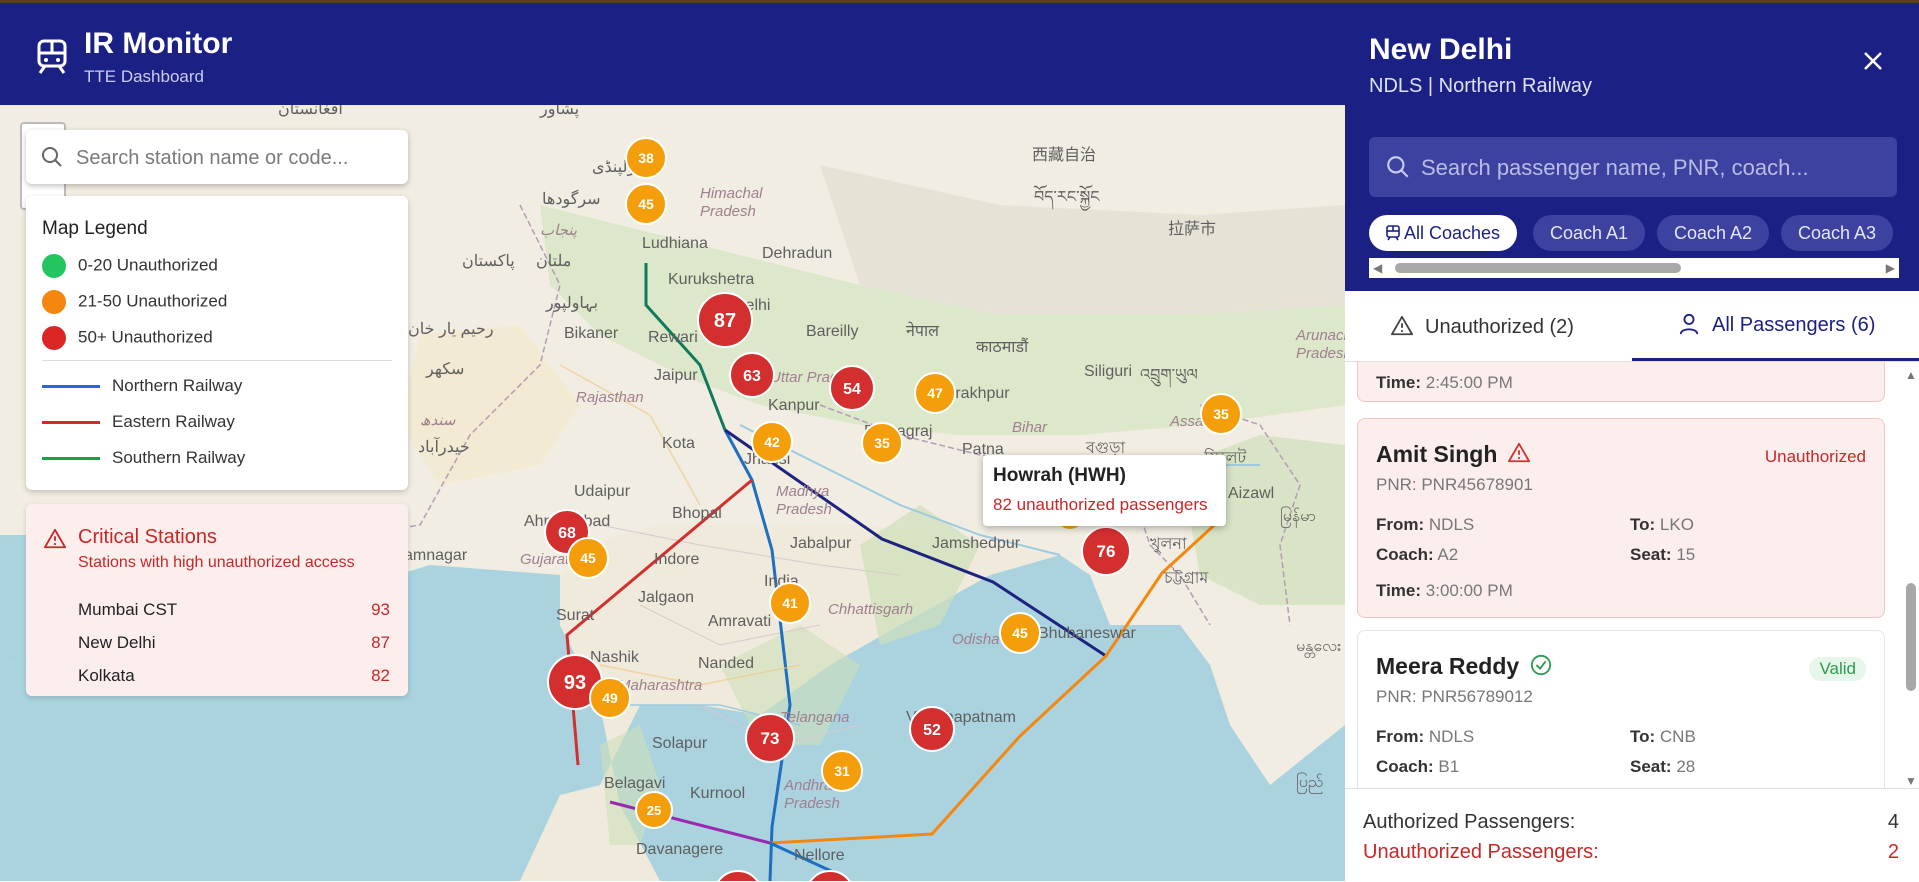 This screenshot has height=882, width=1919. What do you see at coordinates (1540, 665) in the screenshot?
I see `check-circle-icon` at bounding box center [1540, 665].